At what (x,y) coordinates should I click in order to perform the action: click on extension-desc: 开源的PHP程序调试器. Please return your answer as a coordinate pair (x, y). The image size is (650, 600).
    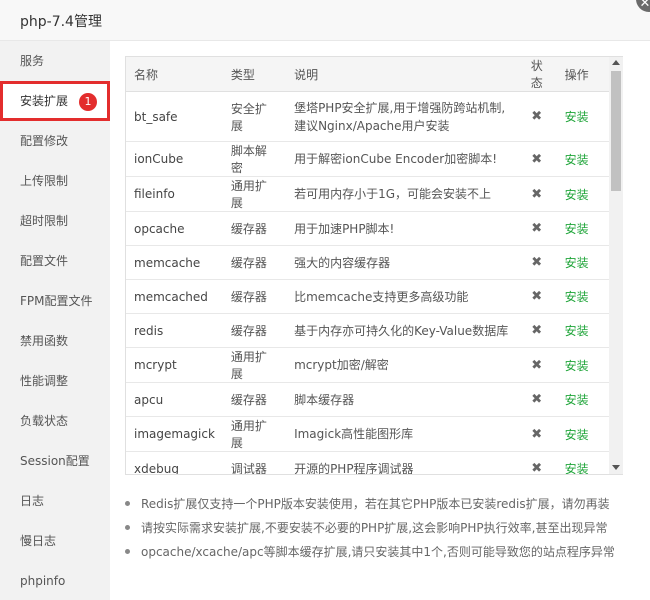
    Looking at the image, I should click on (401, 462).